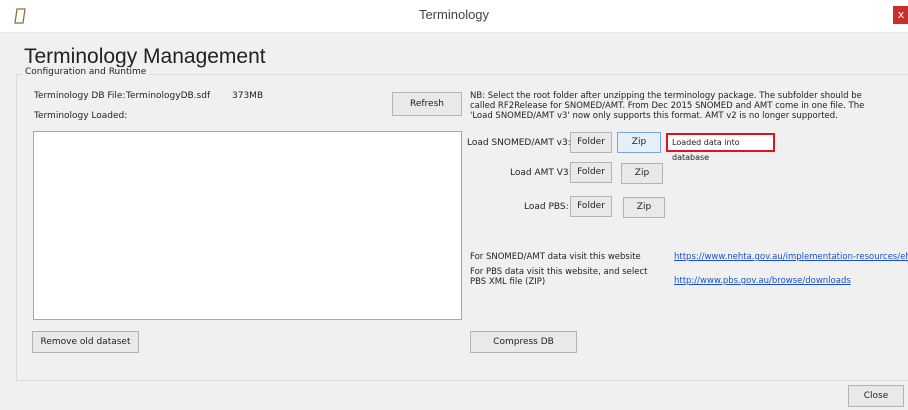  I want to click on load-snomed-label: Load SNOMED/AMT v3:, so click(519, 143).